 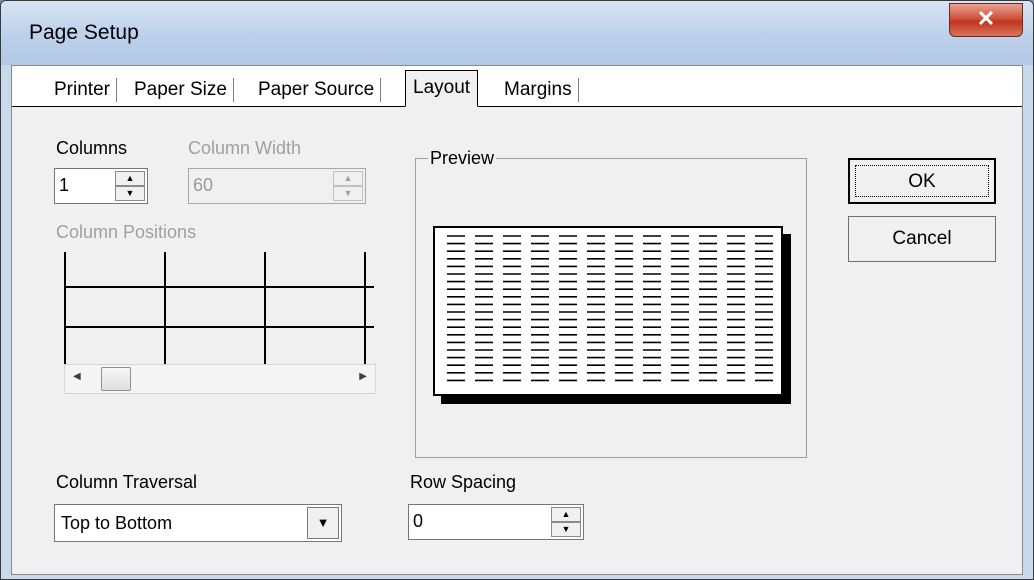 What do you see at coordinates (181, 90) in the screenshot?
I see `tab-paper-size: Paper Size` at bounding box center [181, 90].